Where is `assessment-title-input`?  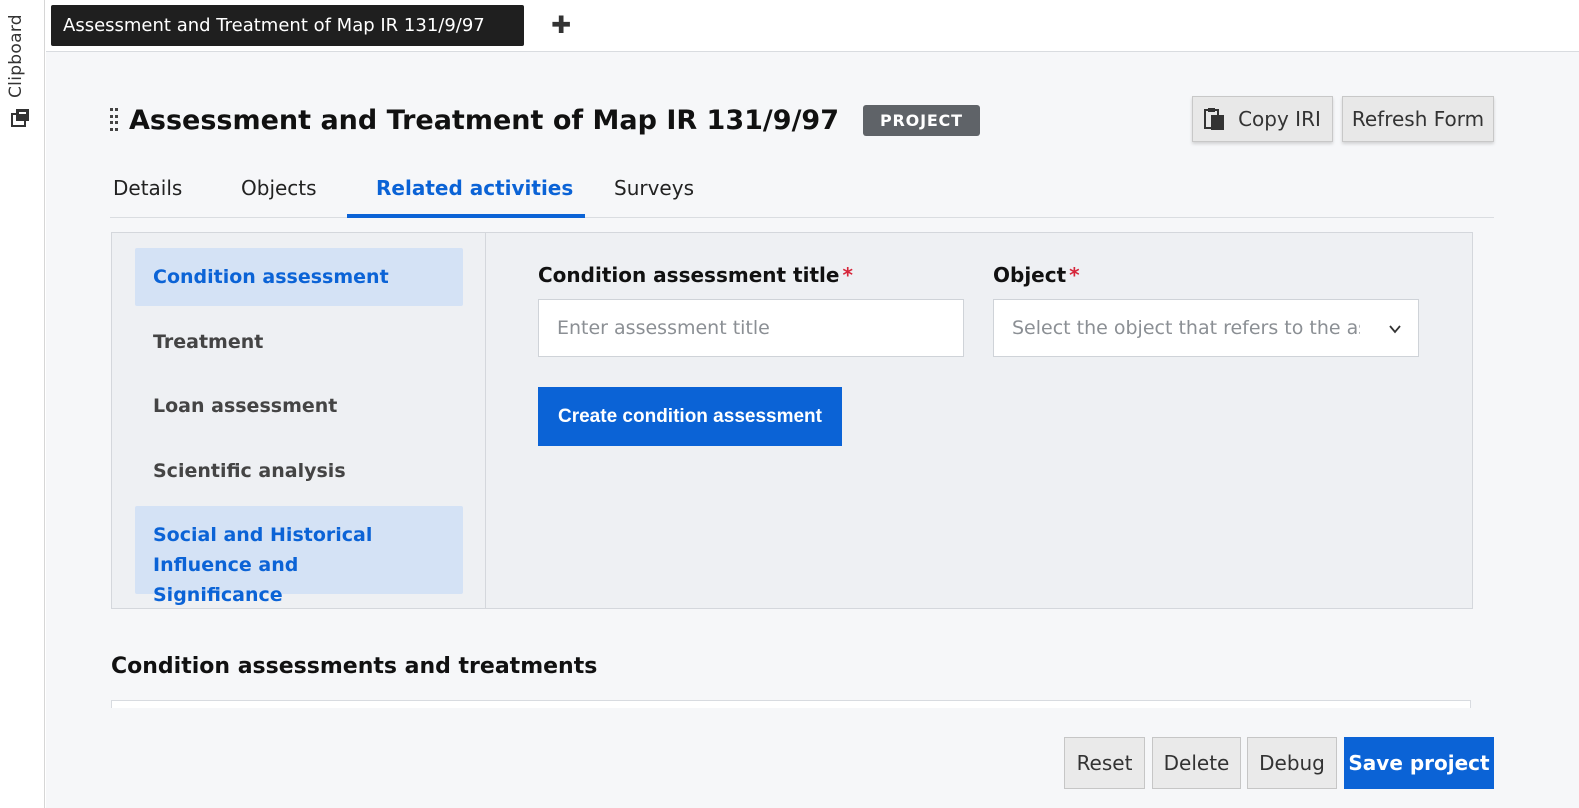
assessment-title-input is located at coordinates (751, 328).